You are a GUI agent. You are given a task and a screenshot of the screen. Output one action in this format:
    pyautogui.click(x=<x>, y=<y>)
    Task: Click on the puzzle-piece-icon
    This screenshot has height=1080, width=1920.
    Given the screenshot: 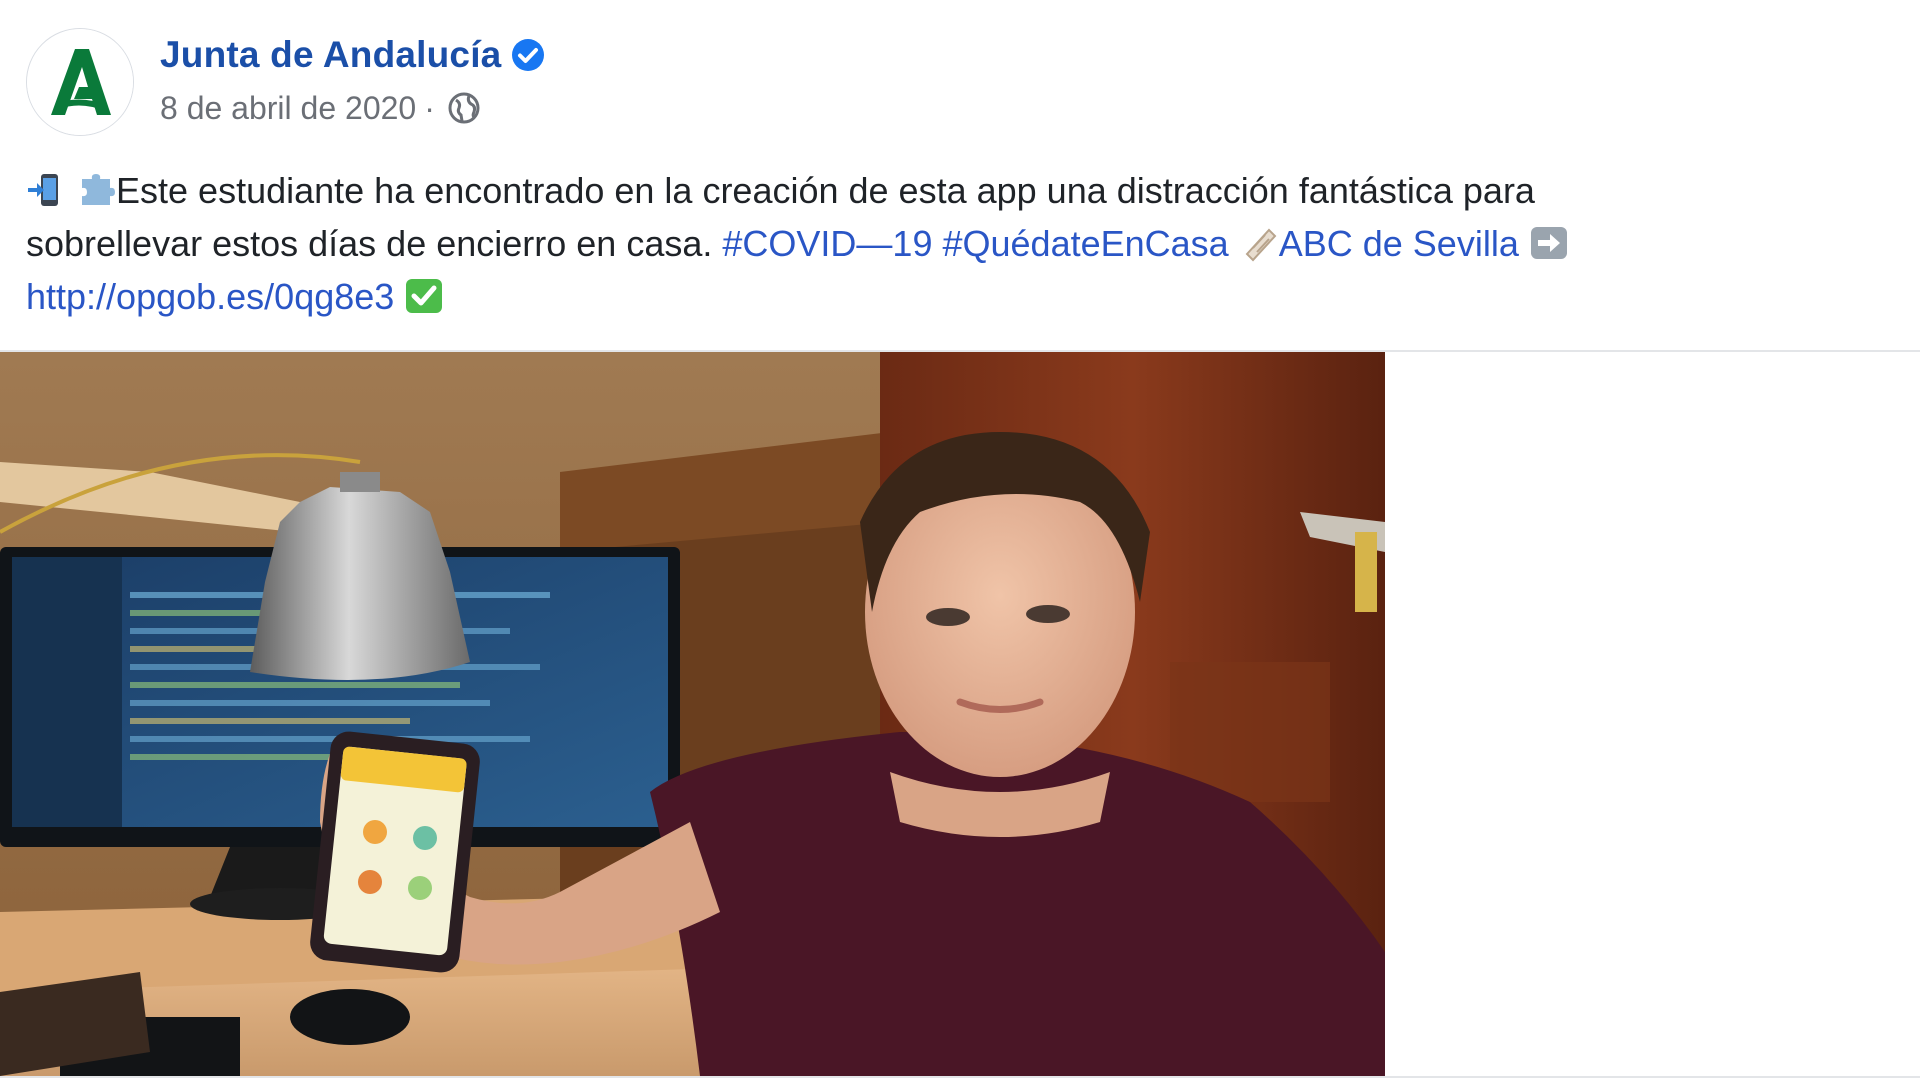 What is the action you would take?
    pyautogui.click(x=96, y=190)
    